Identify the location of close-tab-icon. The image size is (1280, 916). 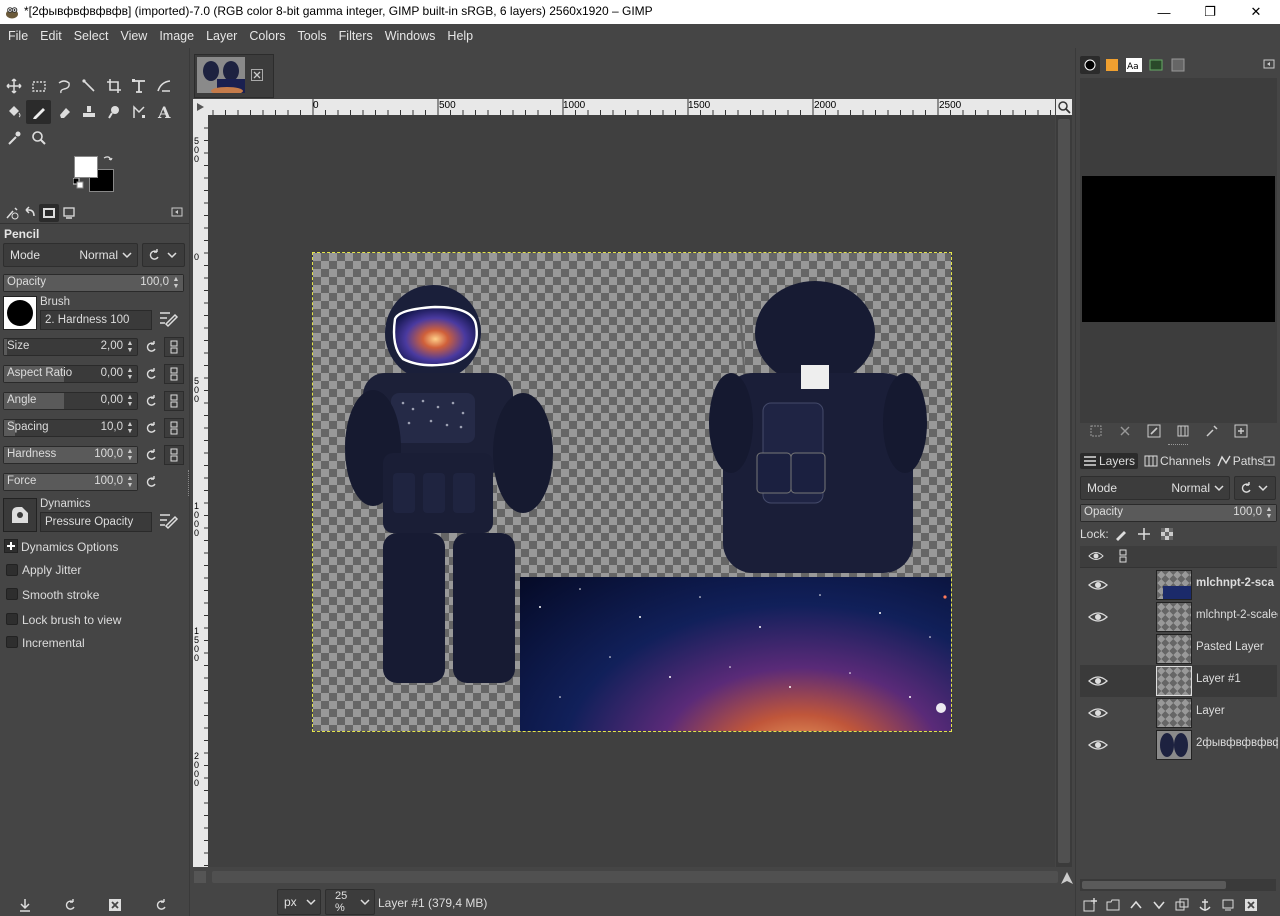
(257, 75).